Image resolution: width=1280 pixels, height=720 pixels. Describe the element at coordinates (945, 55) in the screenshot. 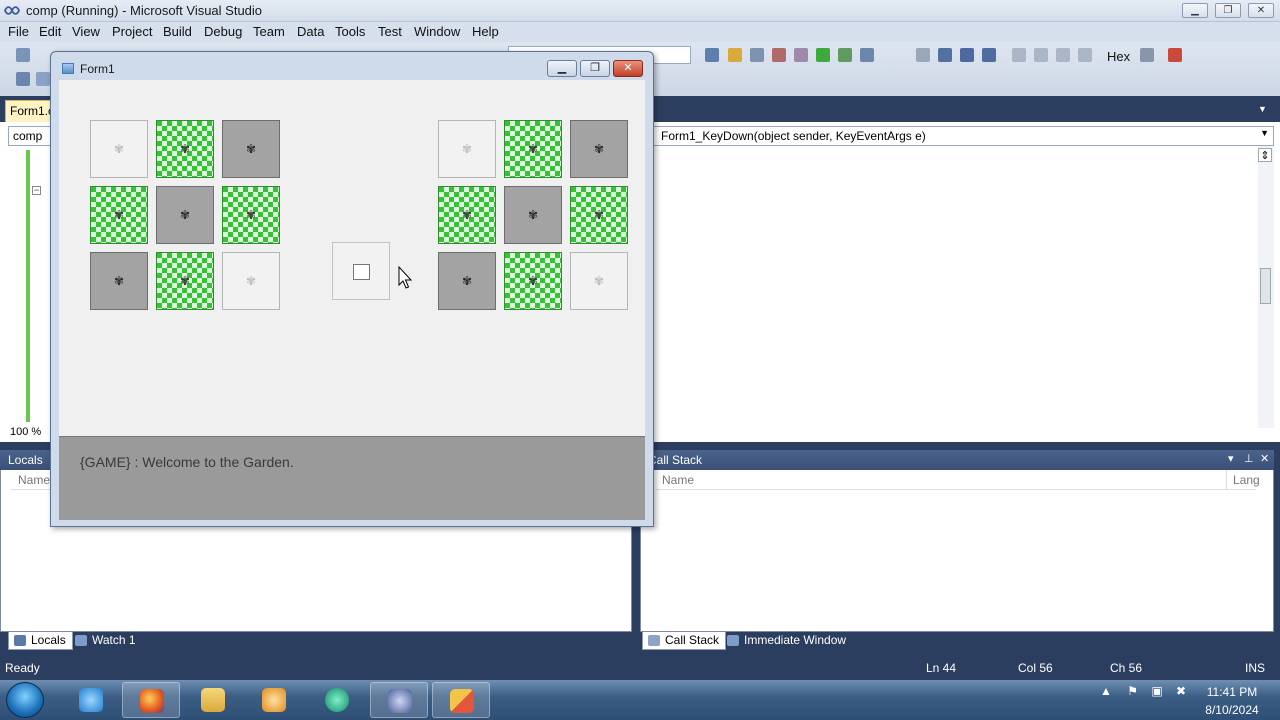

I see `pause-icon` at that location.